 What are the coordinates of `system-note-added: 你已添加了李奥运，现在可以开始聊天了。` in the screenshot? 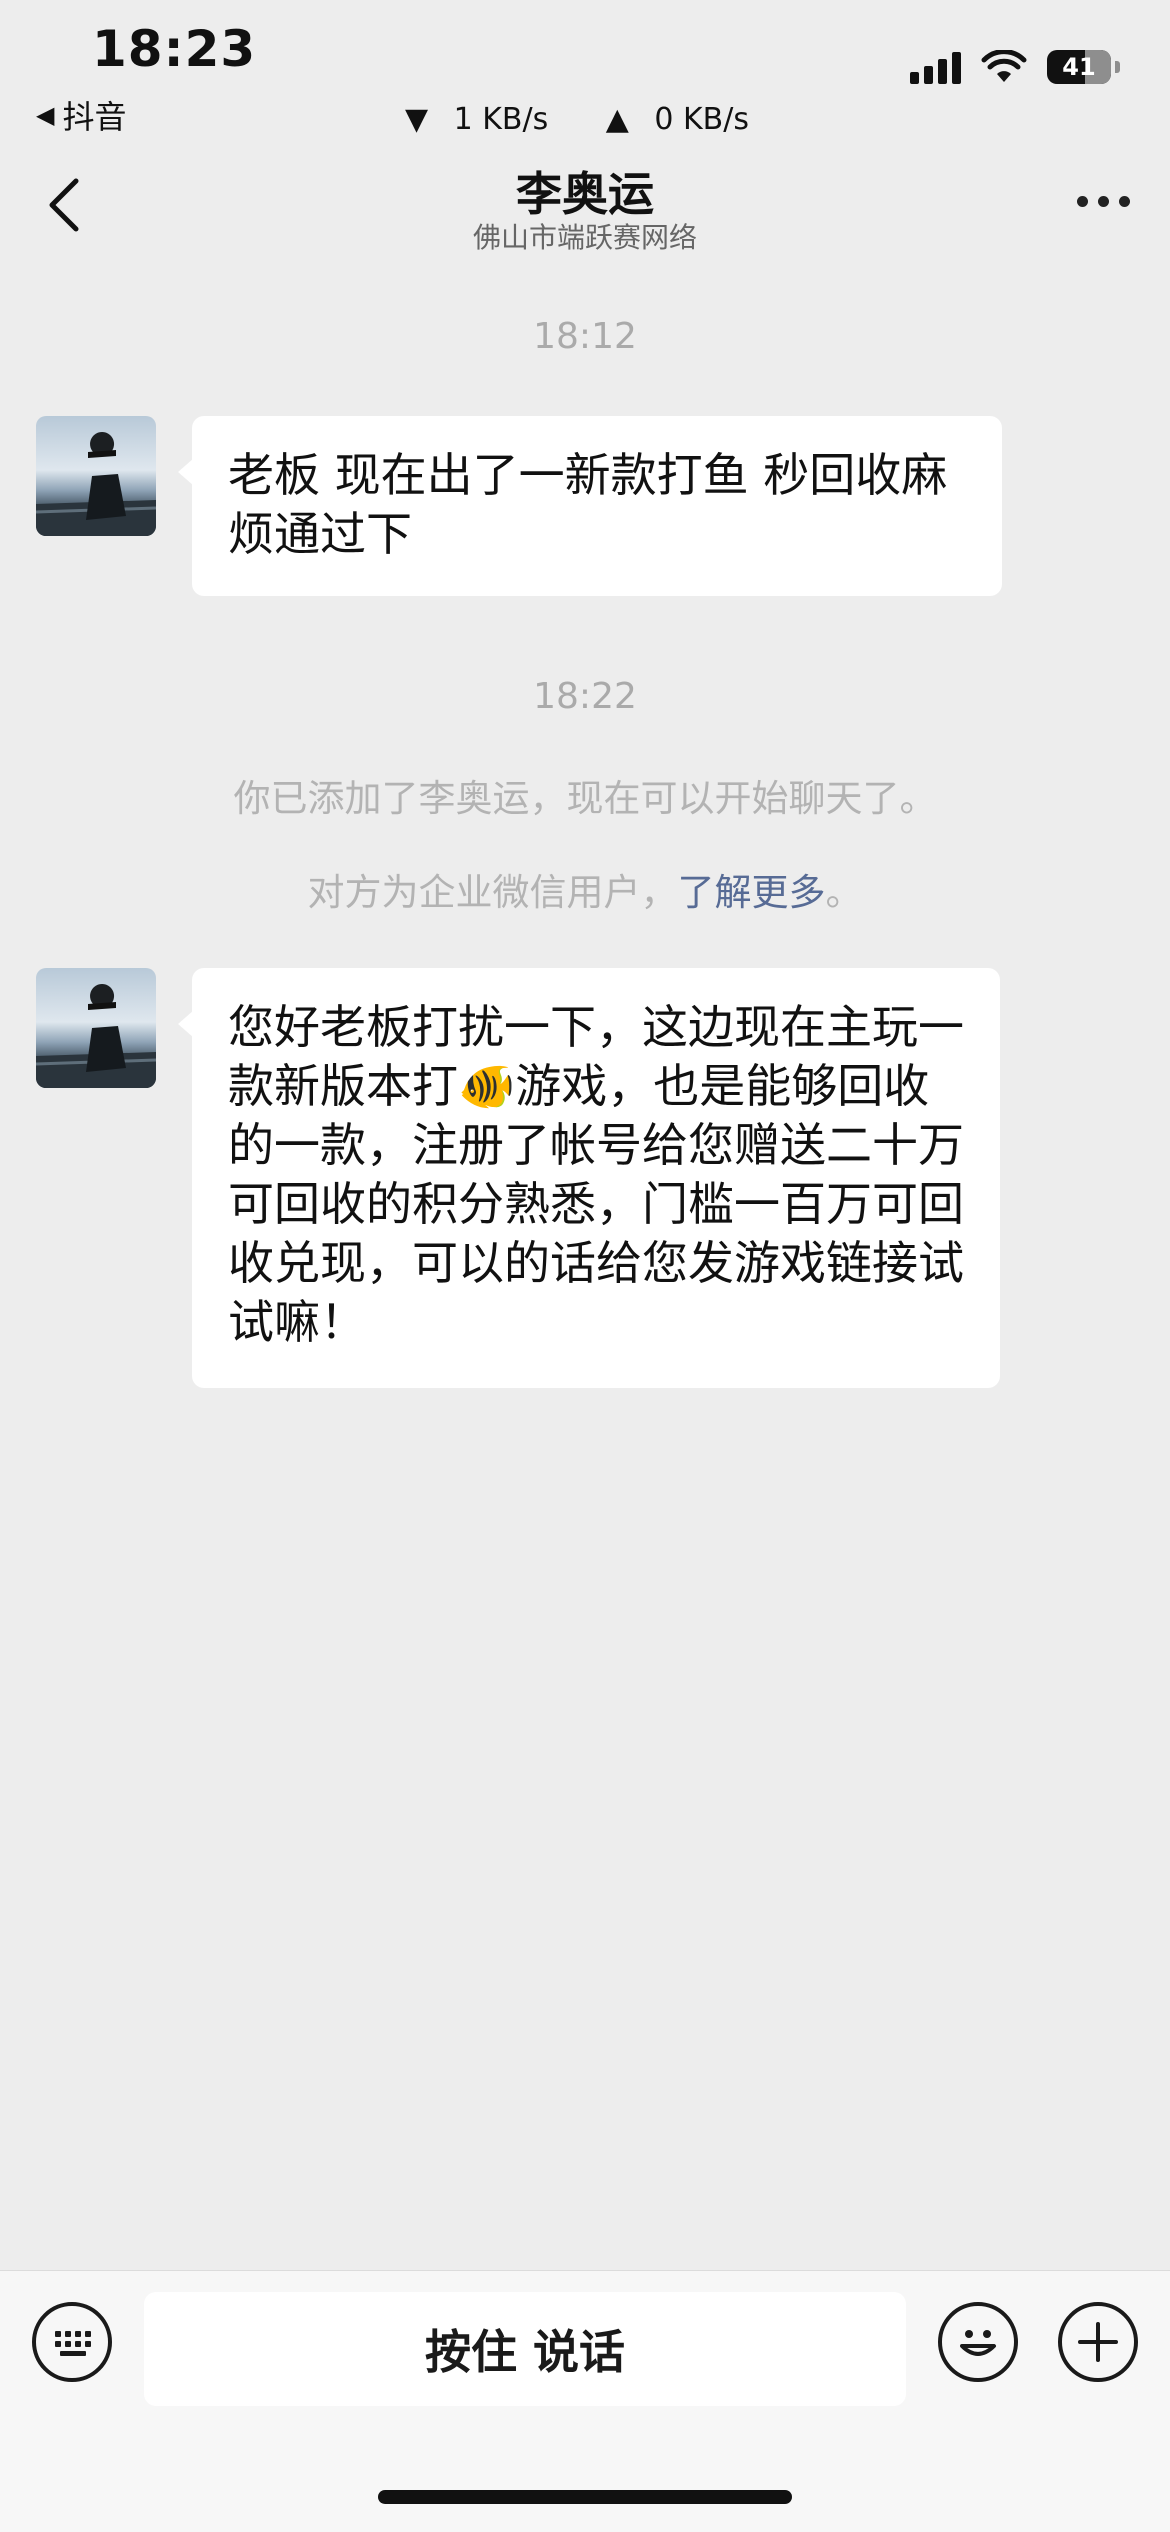 It's located at (585, 798).